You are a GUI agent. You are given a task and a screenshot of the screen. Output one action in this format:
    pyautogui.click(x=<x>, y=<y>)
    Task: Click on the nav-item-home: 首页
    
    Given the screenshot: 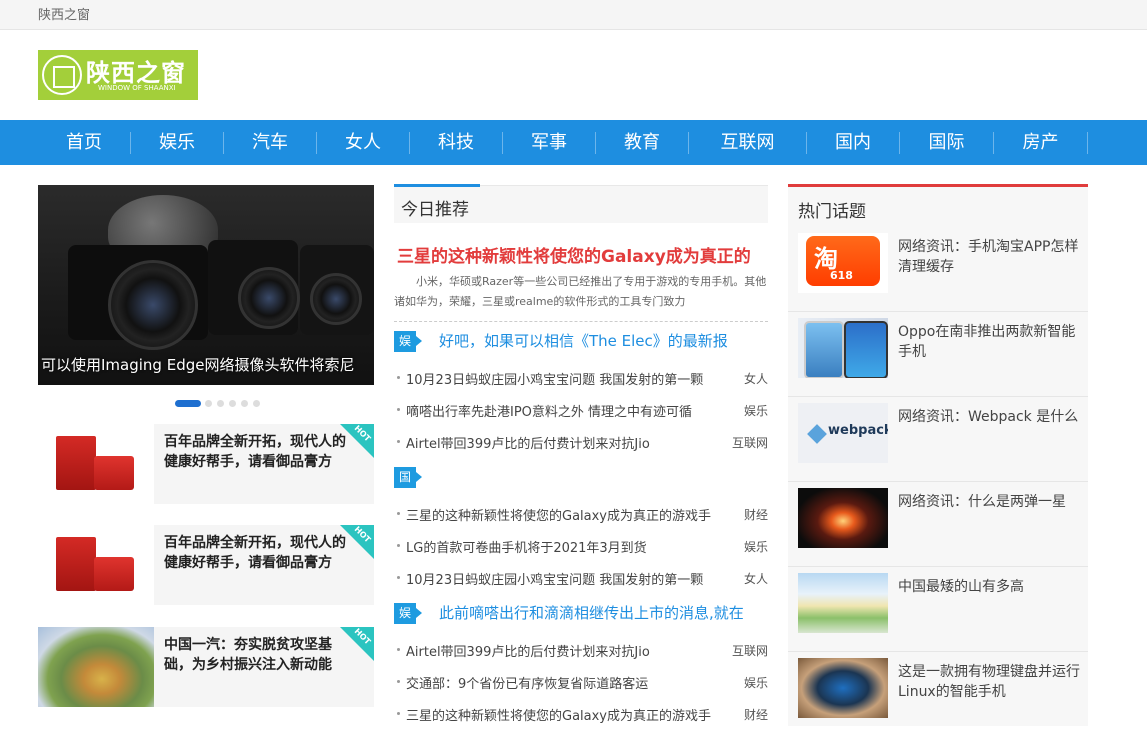 What is the action you would take?
    pyautogui.click(x=84, y=142)
    